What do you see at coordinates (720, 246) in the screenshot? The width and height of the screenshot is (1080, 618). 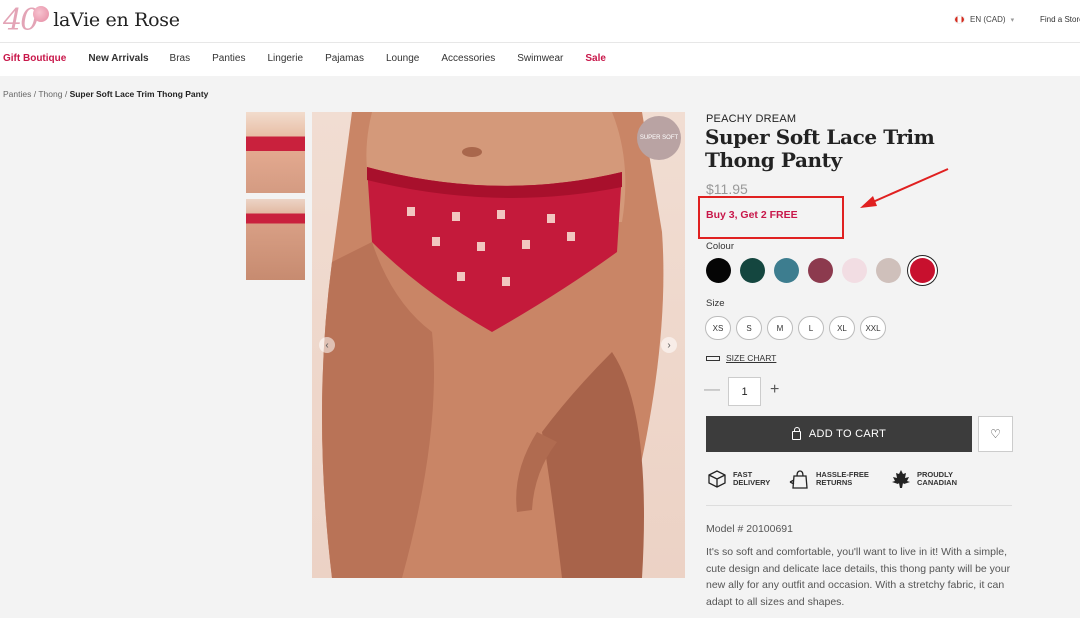 I see `colour-label: Colour` at bounding box center [720, 246].